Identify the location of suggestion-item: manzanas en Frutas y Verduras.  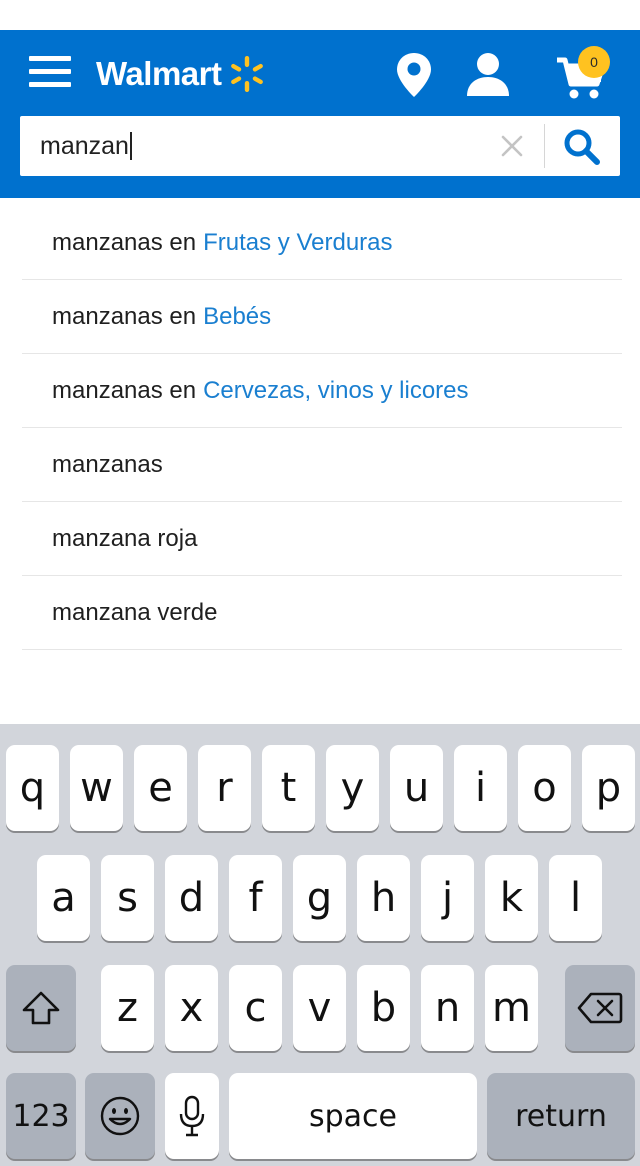
(322, 243).